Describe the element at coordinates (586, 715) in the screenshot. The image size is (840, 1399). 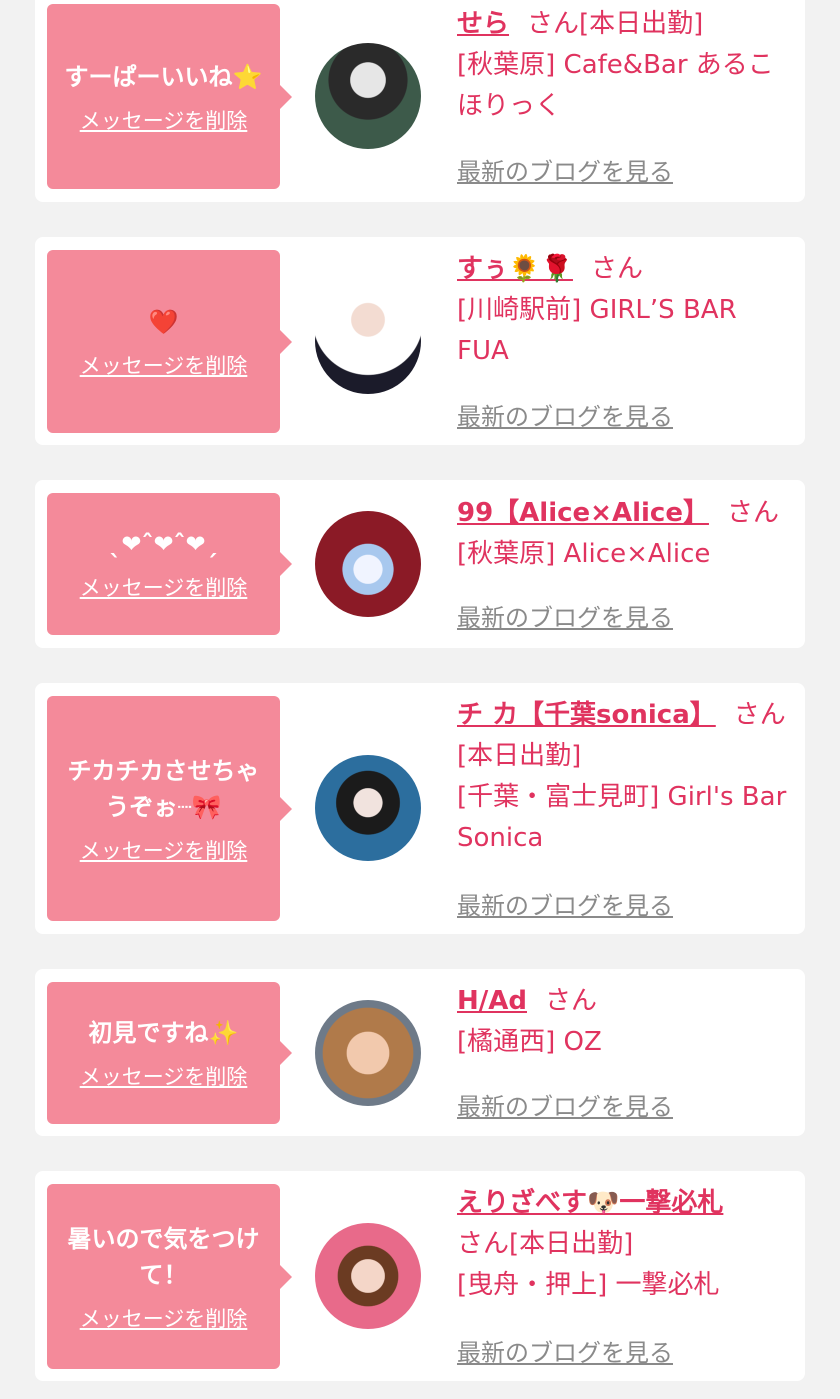
I see `cast-name-link: チ カ【千葉sonica】` at that location.